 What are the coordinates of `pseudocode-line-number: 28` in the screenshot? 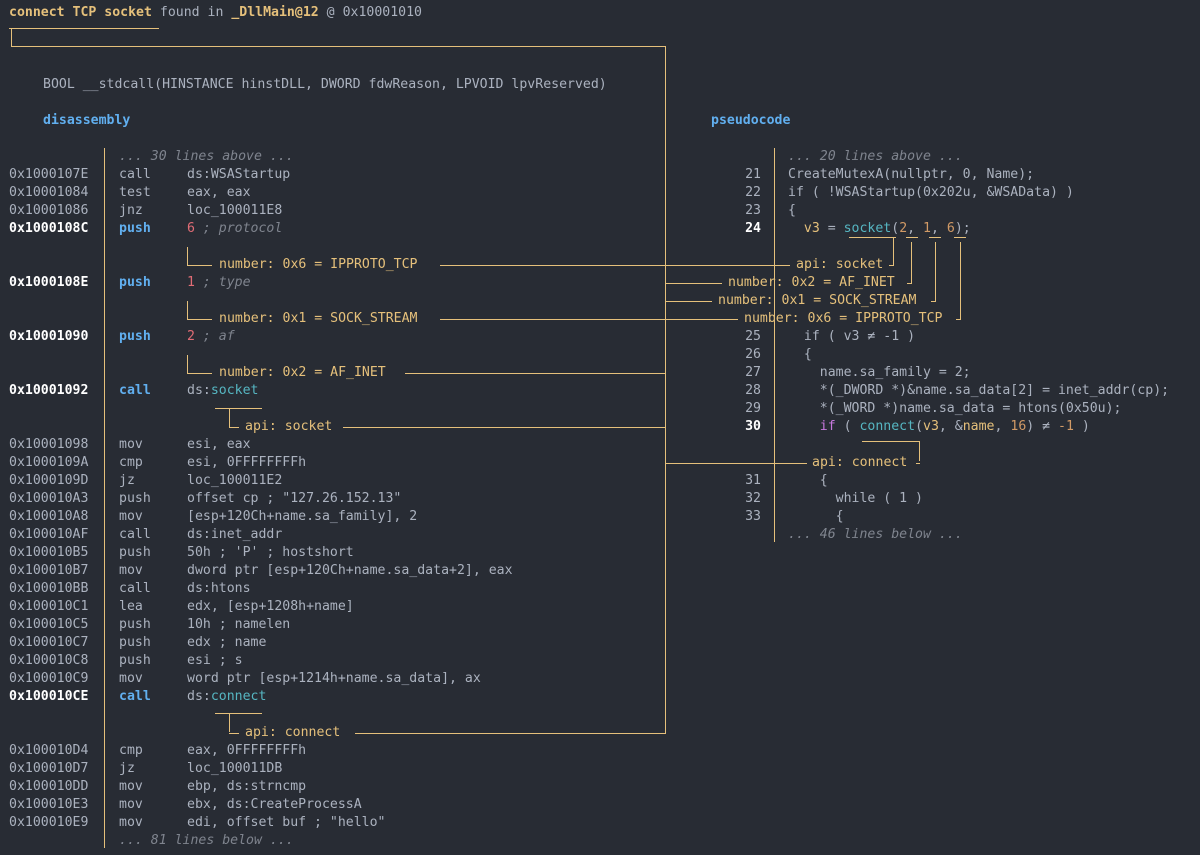 It's located at (746, 391).